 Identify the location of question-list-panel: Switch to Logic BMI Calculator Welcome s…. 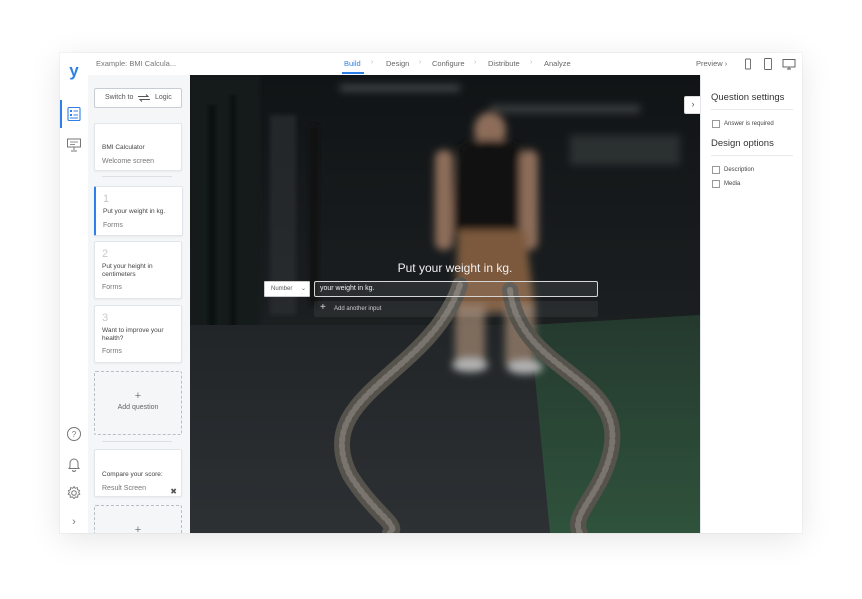
(139, 304).